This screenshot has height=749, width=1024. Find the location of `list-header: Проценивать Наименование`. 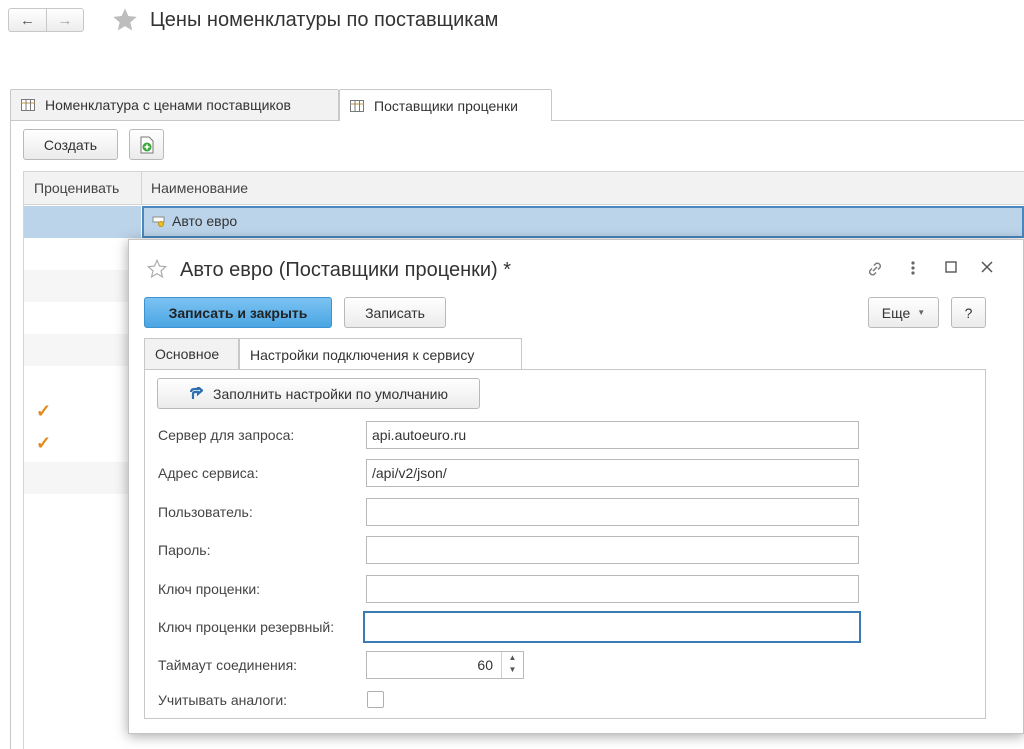

list-header: Проценивать Наименование is located at coordinates (524, 188).